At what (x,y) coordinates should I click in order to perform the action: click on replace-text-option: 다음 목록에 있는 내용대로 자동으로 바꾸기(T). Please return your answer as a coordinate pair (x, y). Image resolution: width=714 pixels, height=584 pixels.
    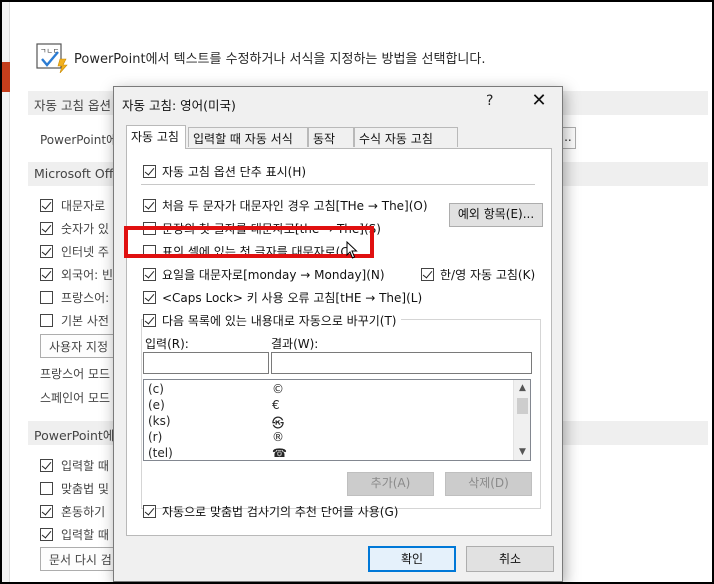
    Looking at the image, I should click on (272, 320).